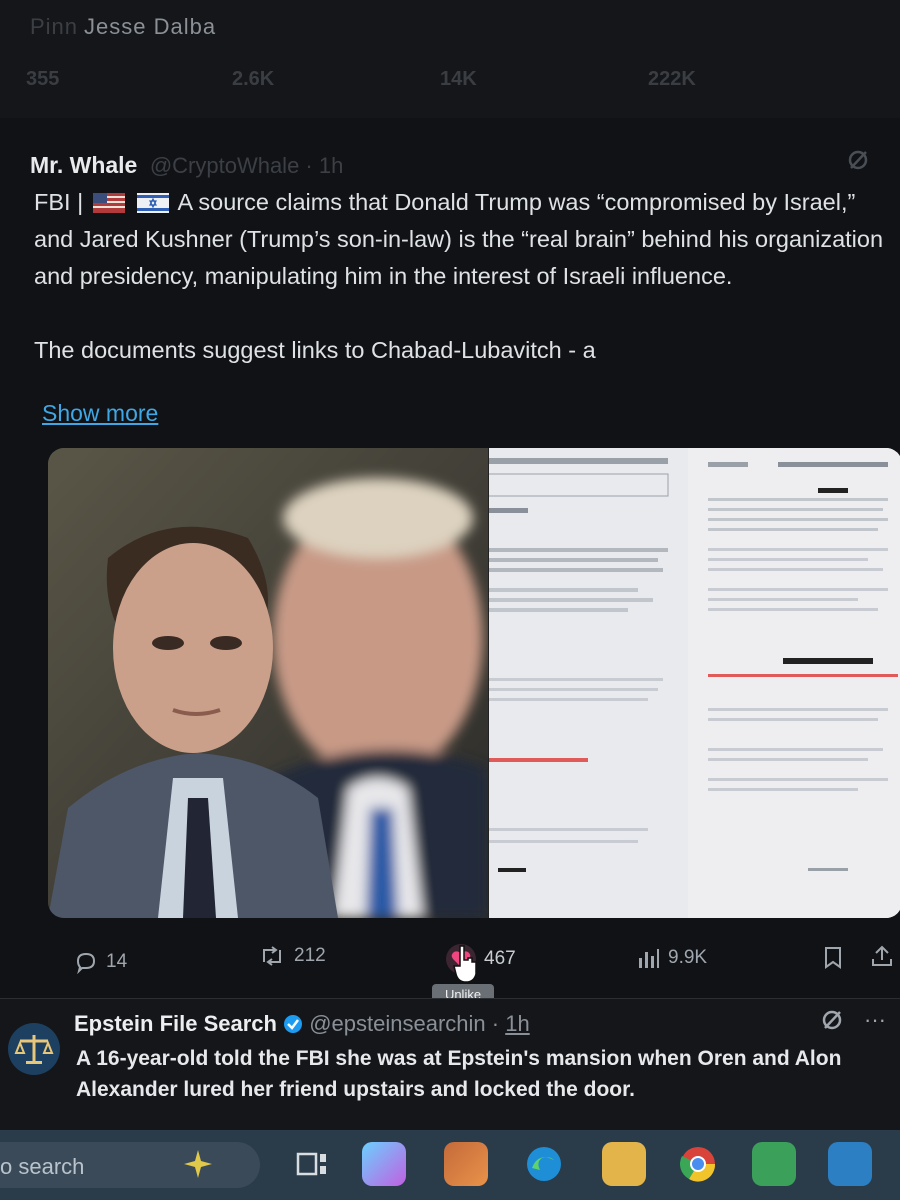 The width and height of the screenshot is (900, 1200). I want to click on avatar, so click(34, 1049).